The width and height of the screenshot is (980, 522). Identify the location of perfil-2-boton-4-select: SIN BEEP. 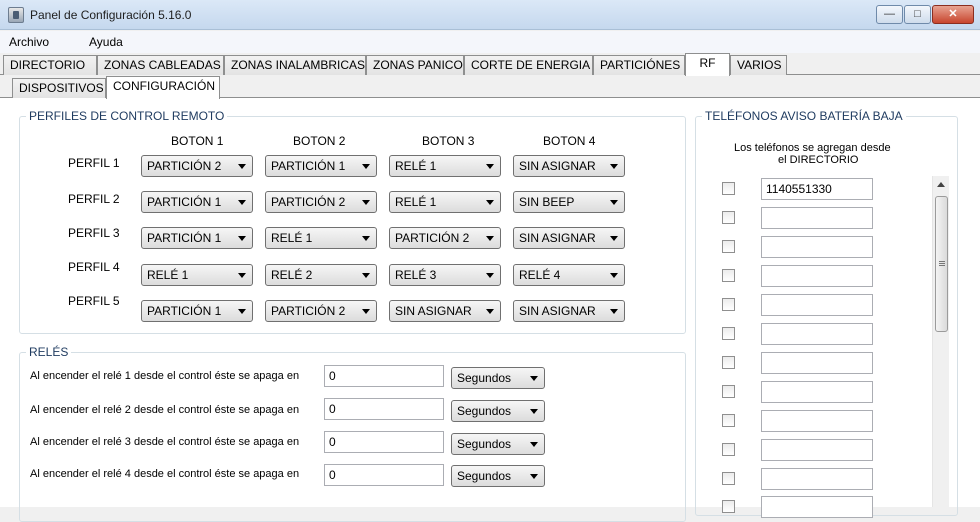
(569, 202).